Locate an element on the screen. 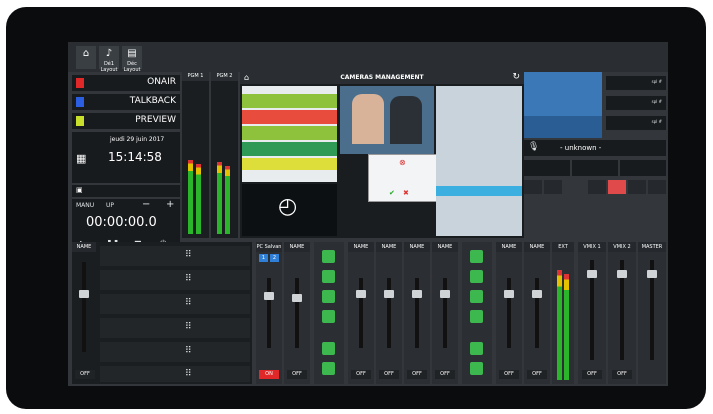  mode-preview: PREVIEW is located at coordinates (126, 121).